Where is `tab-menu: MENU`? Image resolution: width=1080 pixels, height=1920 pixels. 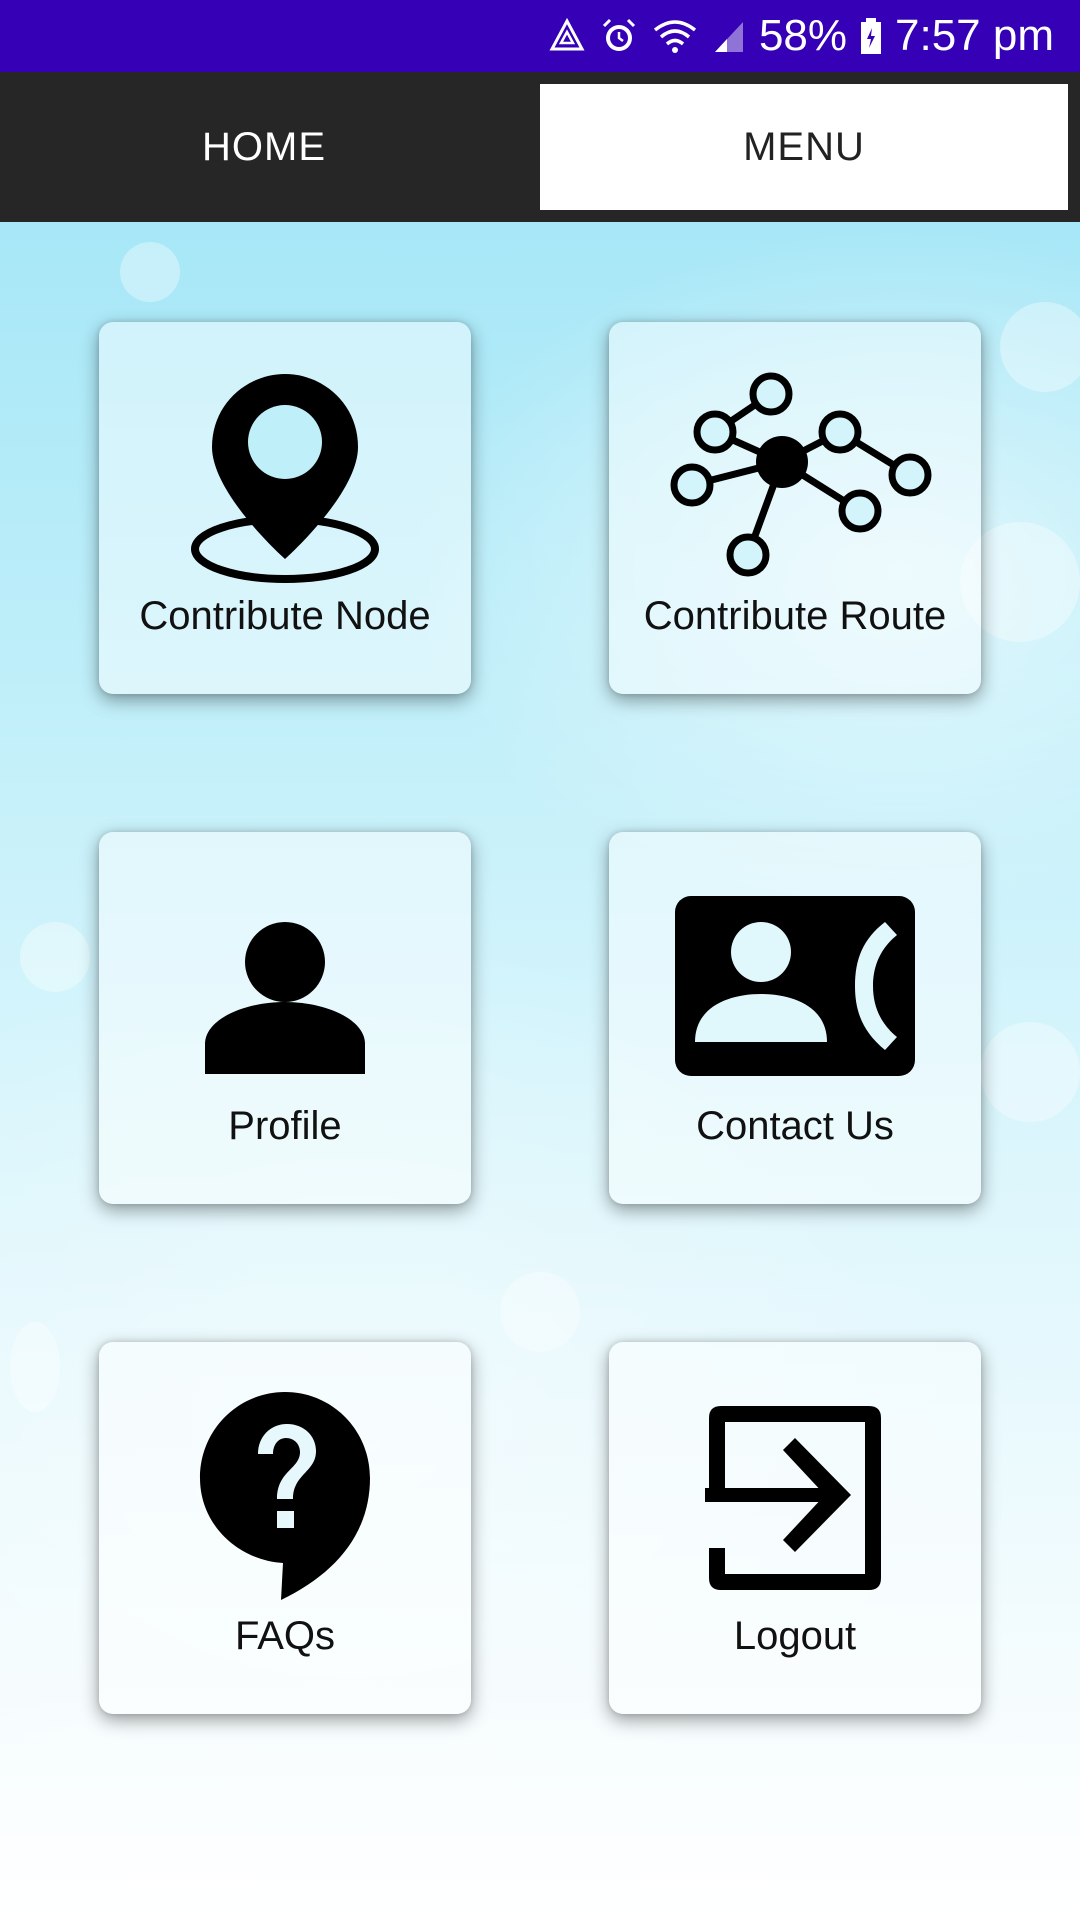 tab-menu: MENU is located at coordinates (804, 147).